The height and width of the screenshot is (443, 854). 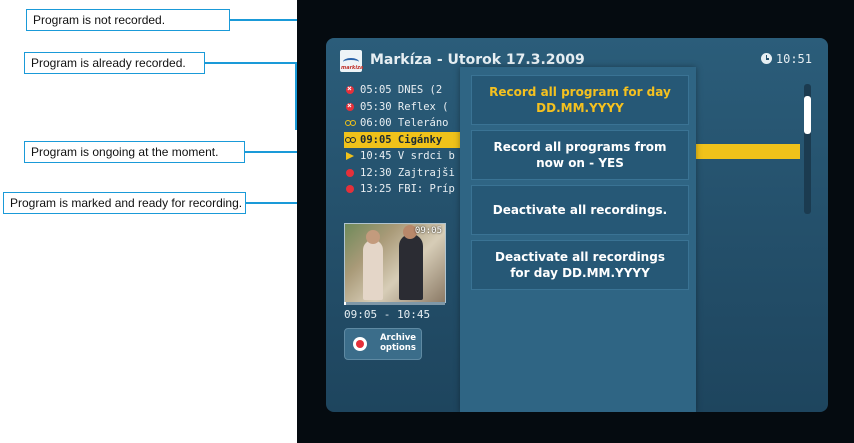 What do you see at coordinates (352, 61) in the screenshot?
I see `channel-logo: markiza` at bounding box center [352, 61].